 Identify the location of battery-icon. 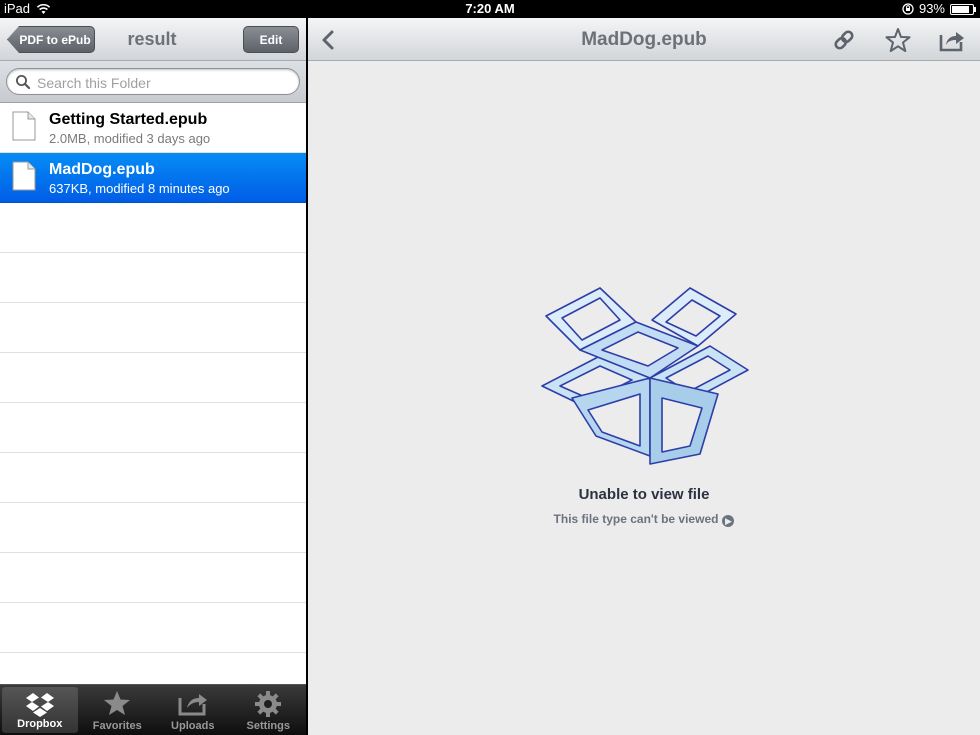
(963, 9).